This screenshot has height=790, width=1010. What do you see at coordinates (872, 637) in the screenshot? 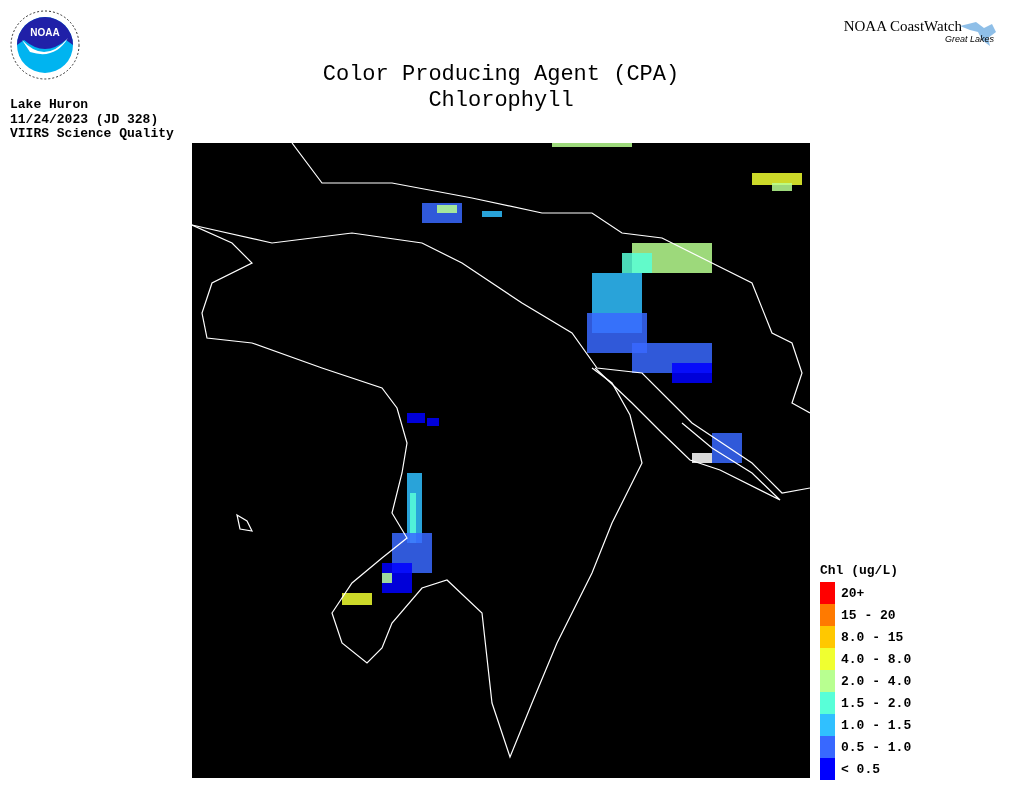
I see `legend-label: 8.0 - 15` at bounding box center [872, 637].